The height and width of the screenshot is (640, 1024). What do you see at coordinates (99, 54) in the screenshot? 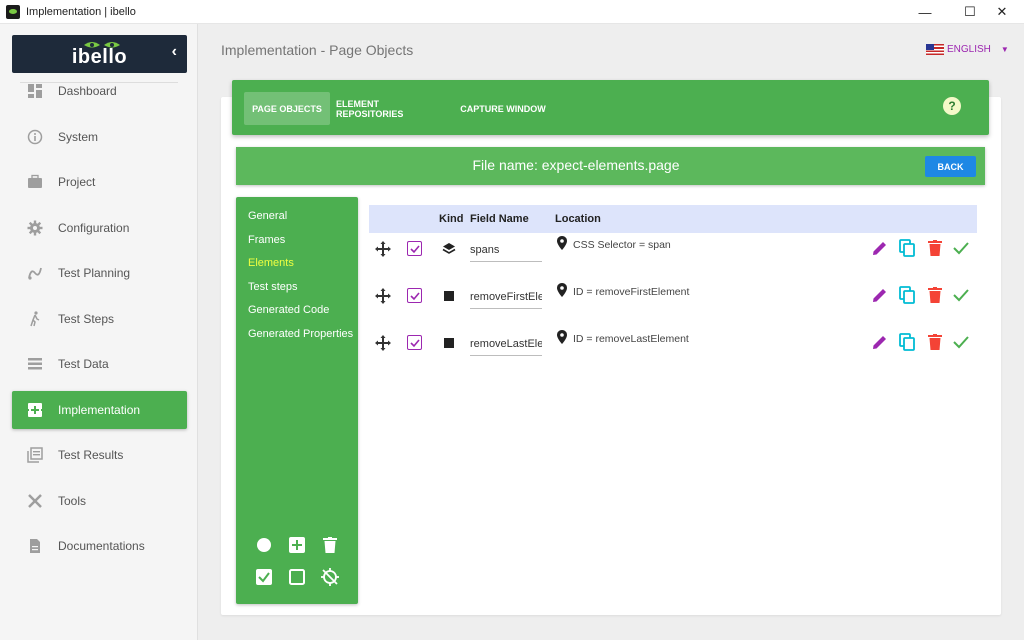
I see `ibello-logo: ibello ‹` at bounding box center [99, 54].